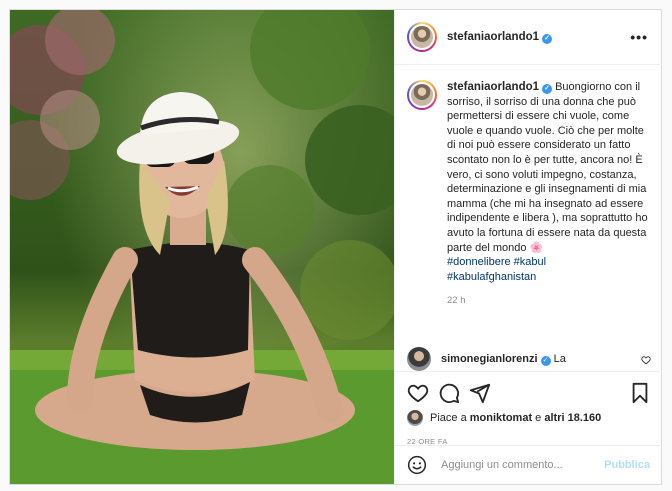 Image resolution: width=672 pixels, height=491 pixels. What do you see at coordinates (419, 359) in the screenshot?
I see `commenter-avatar` at bounding box center [419, 359].